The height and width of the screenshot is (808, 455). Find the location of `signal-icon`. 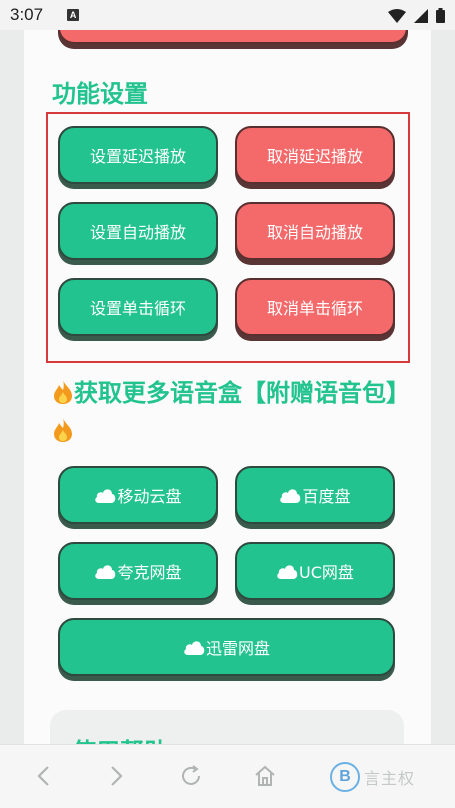

signal-icon is located at coordinates (421, 15).